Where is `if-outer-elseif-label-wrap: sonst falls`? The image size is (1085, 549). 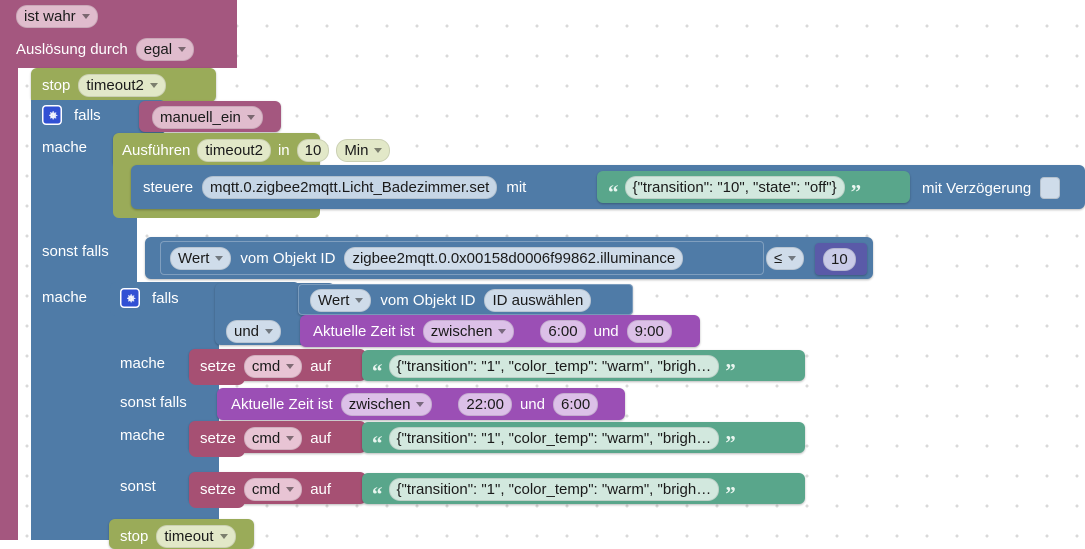 if-outer-elseif-label-wrap: sonst falls is located at coordinates (75, 251).